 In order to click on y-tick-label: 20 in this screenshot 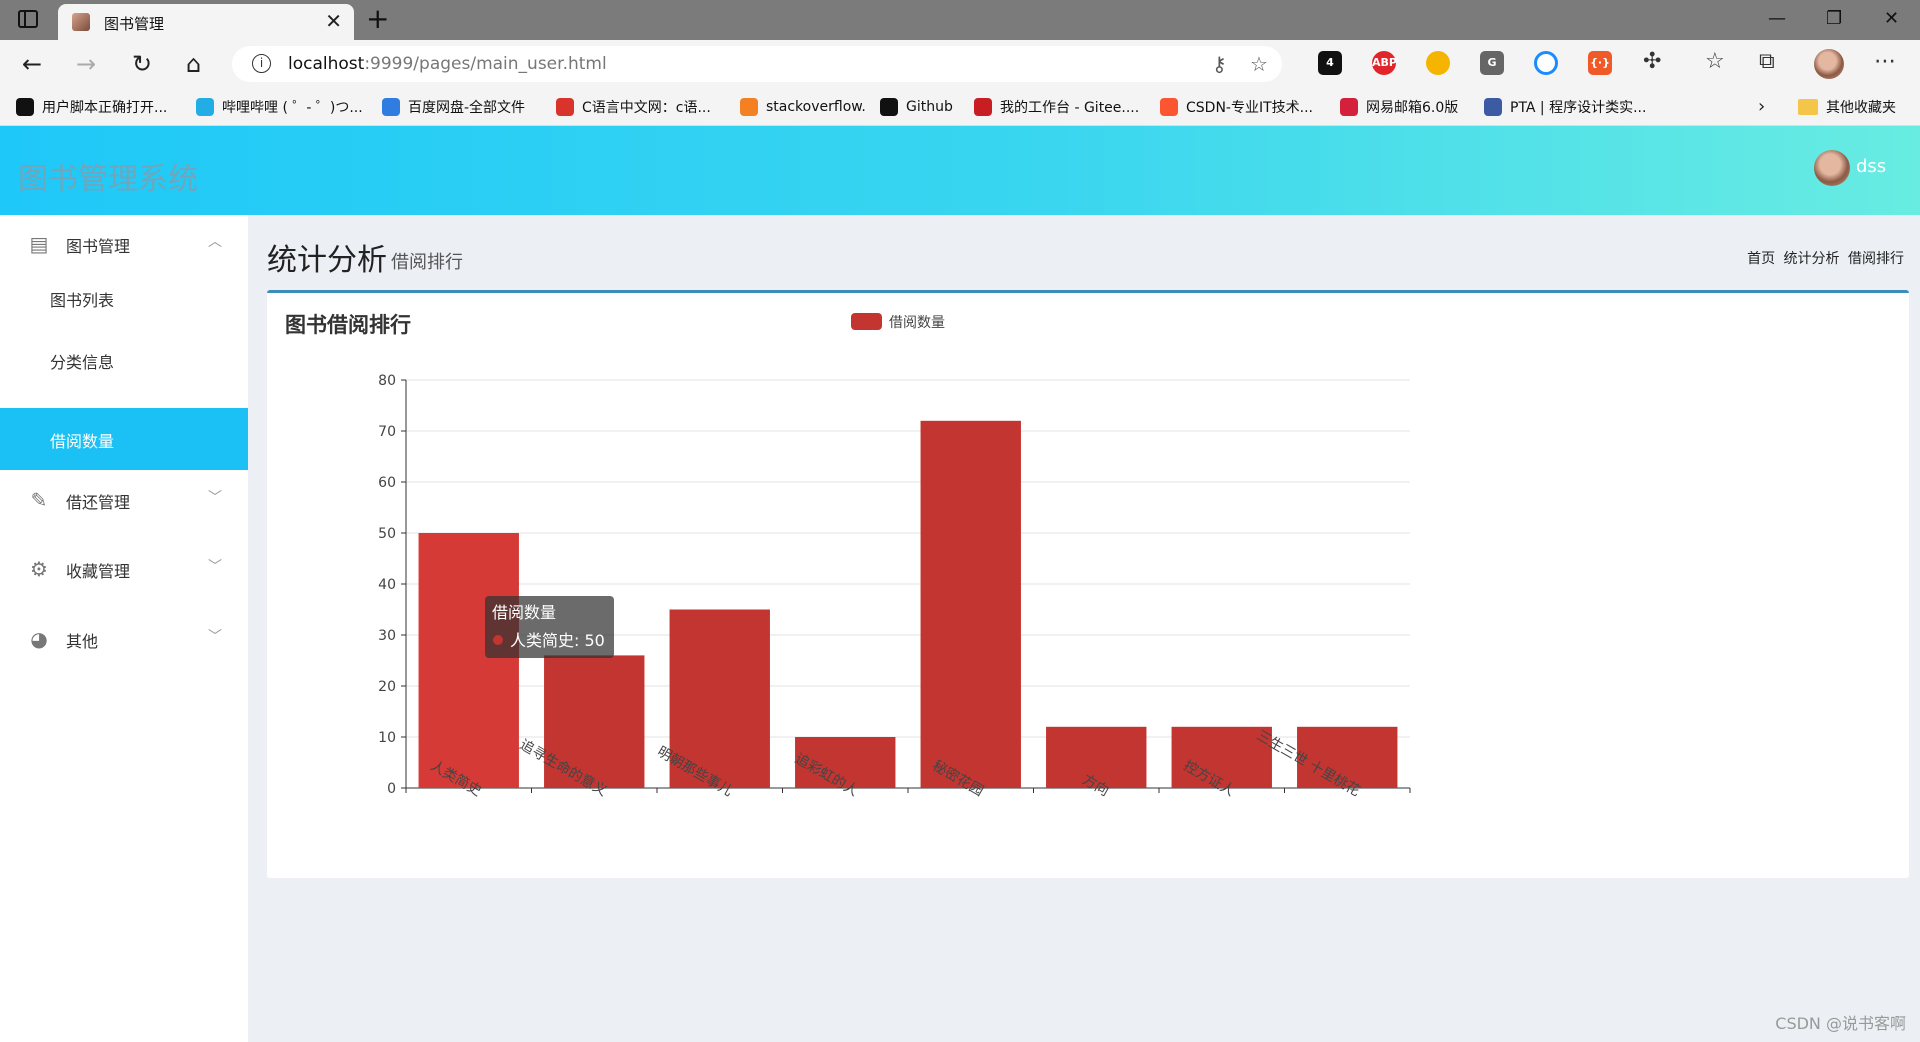, I will do `click(387, 687)`.